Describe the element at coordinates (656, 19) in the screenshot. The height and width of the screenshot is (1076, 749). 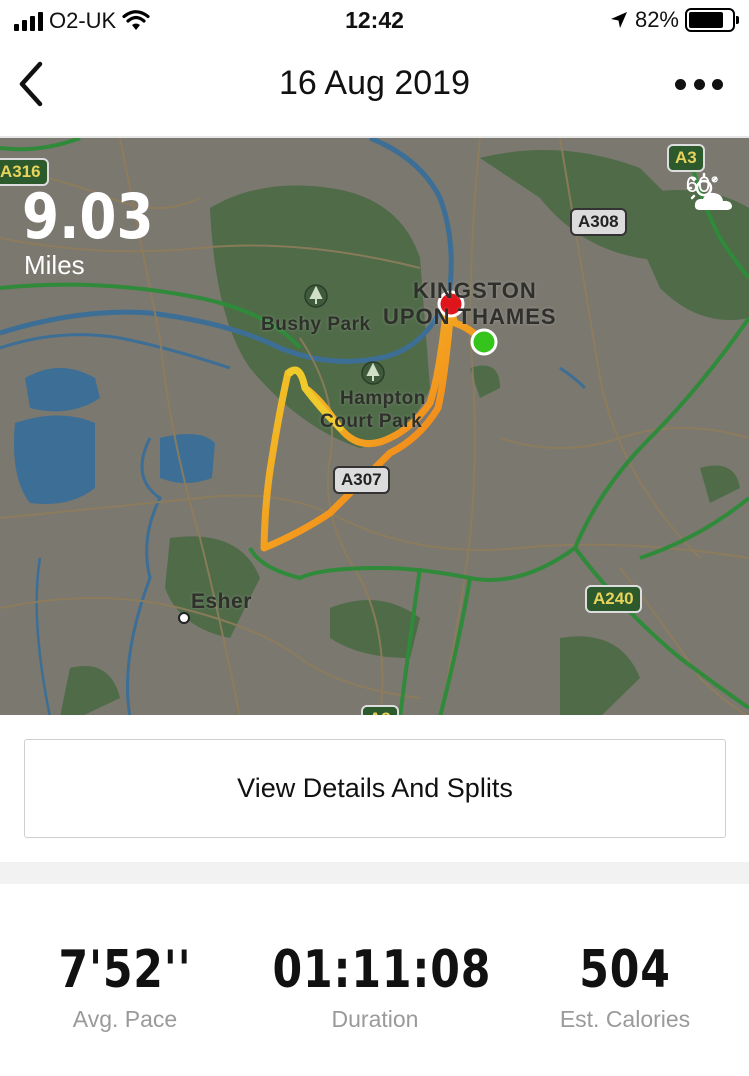
I see `battery-percent: 82%` at that location.